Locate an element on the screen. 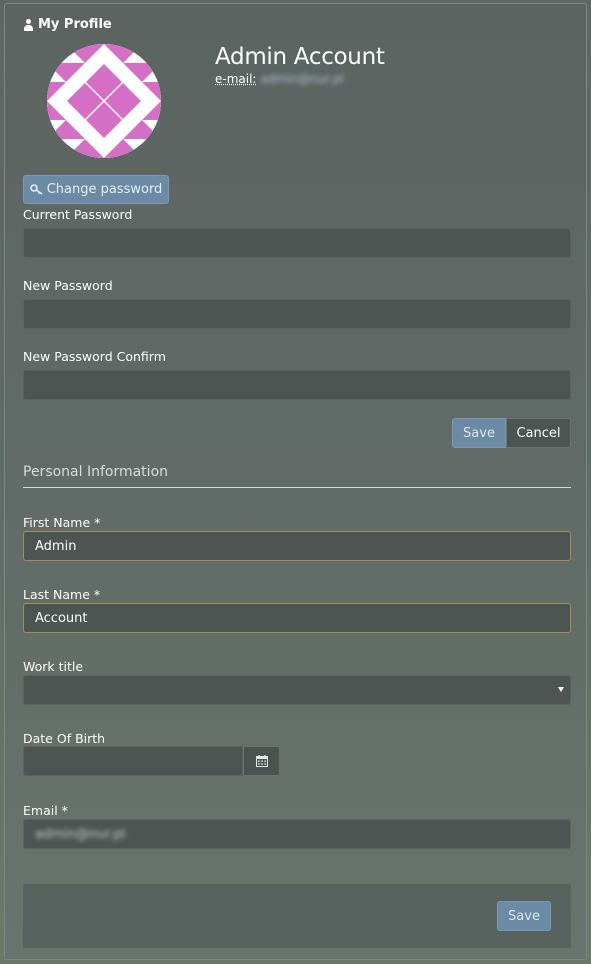 Image resolution: width=591 pixels, height=964 pixels. calendar-icon is located at coordinates (261, 761).